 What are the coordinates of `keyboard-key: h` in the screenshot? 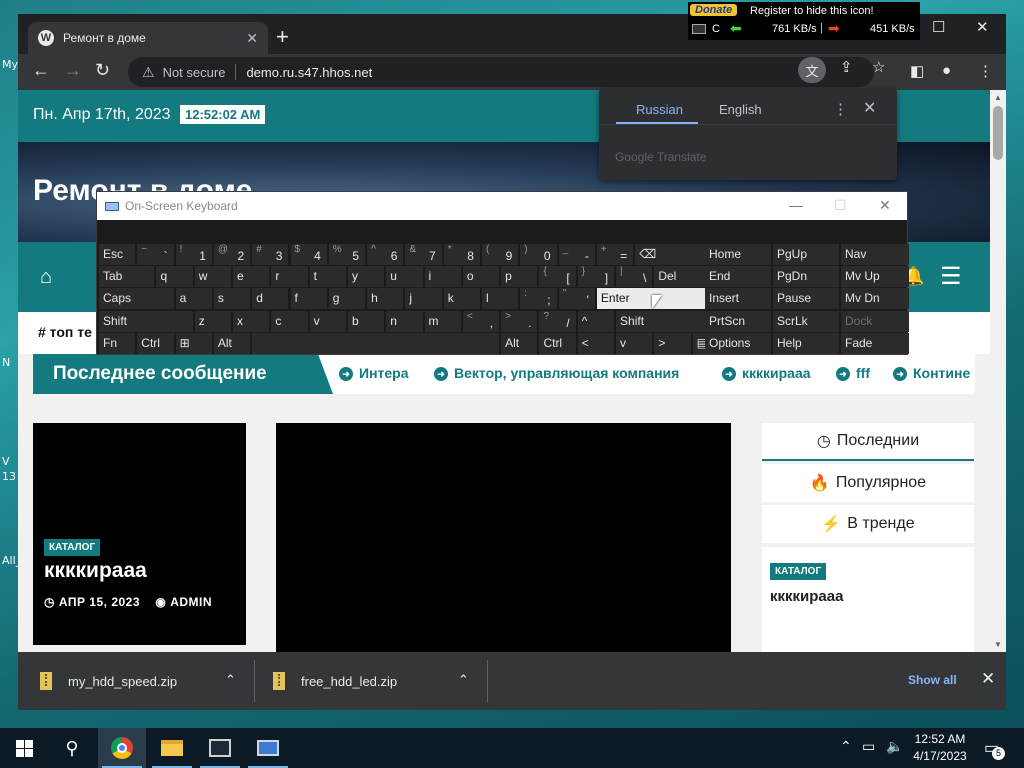 It's located at (385, 299).